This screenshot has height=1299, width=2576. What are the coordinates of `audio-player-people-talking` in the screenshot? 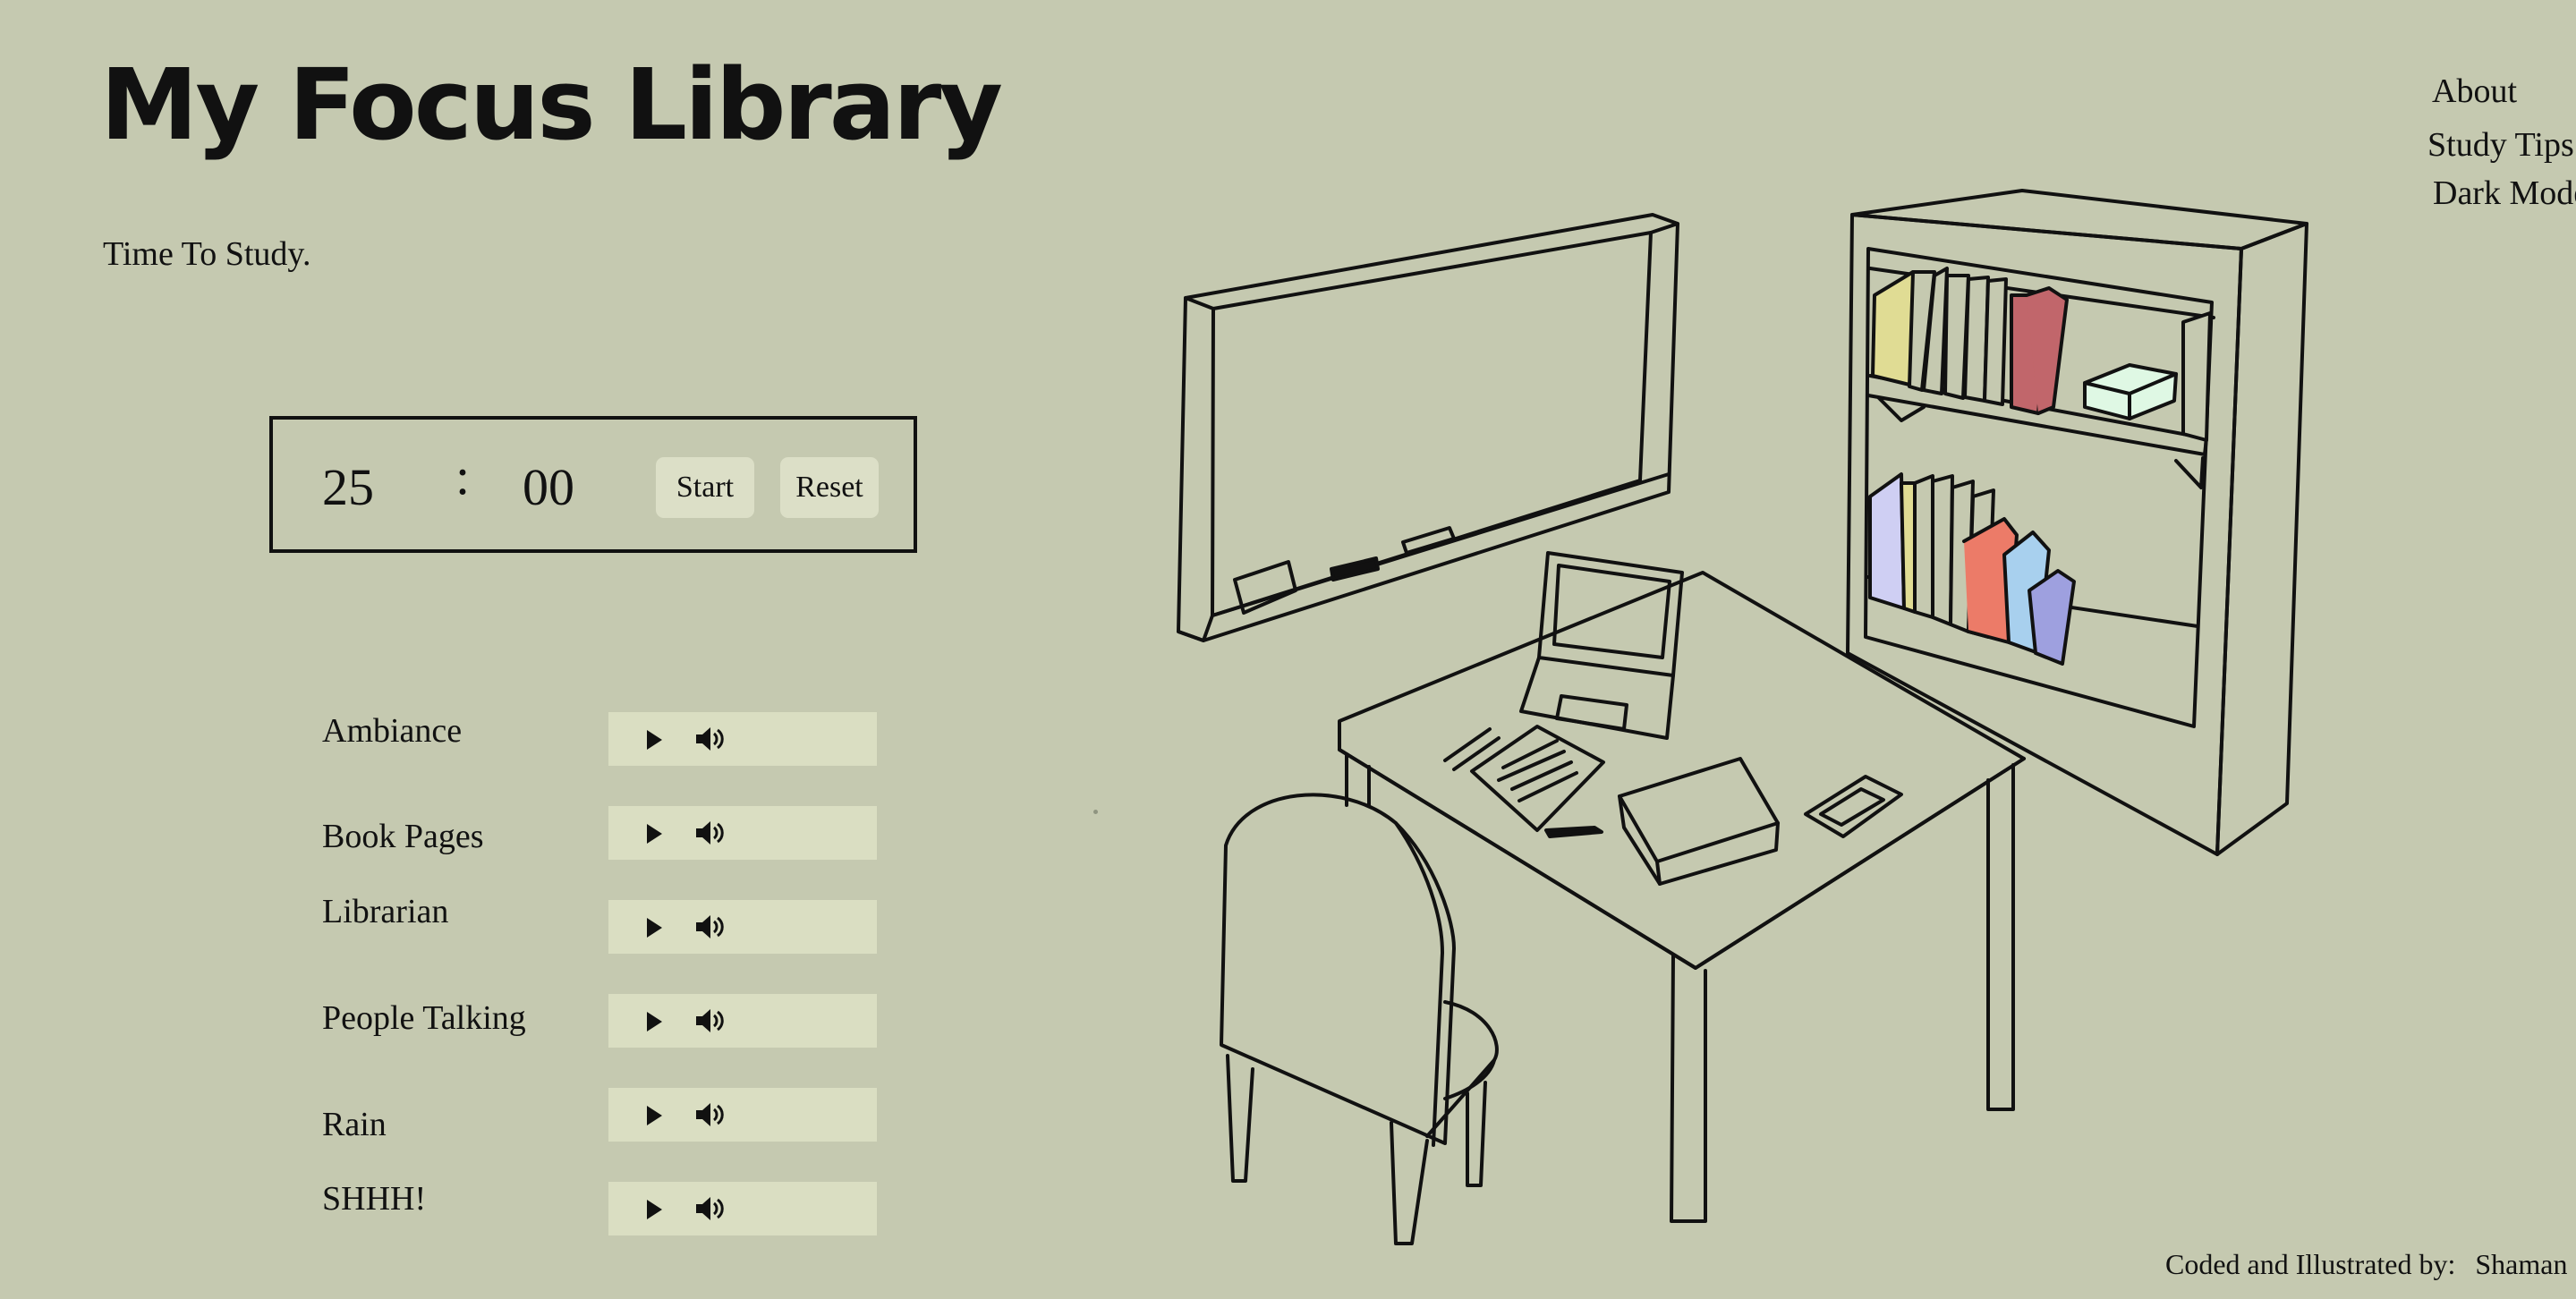 It's located at (742, 1021).